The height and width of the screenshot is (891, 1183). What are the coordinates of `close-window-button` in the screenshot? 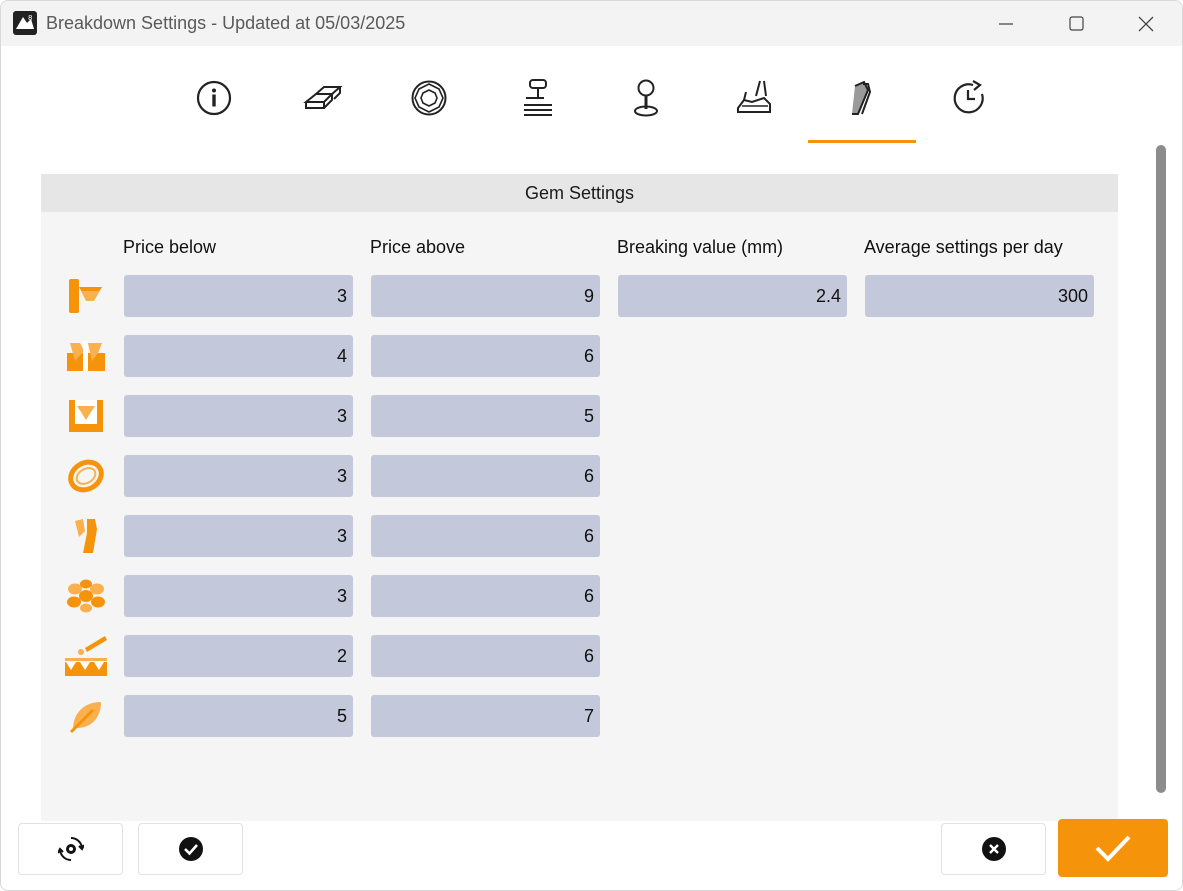 It's located at (1146, 23).